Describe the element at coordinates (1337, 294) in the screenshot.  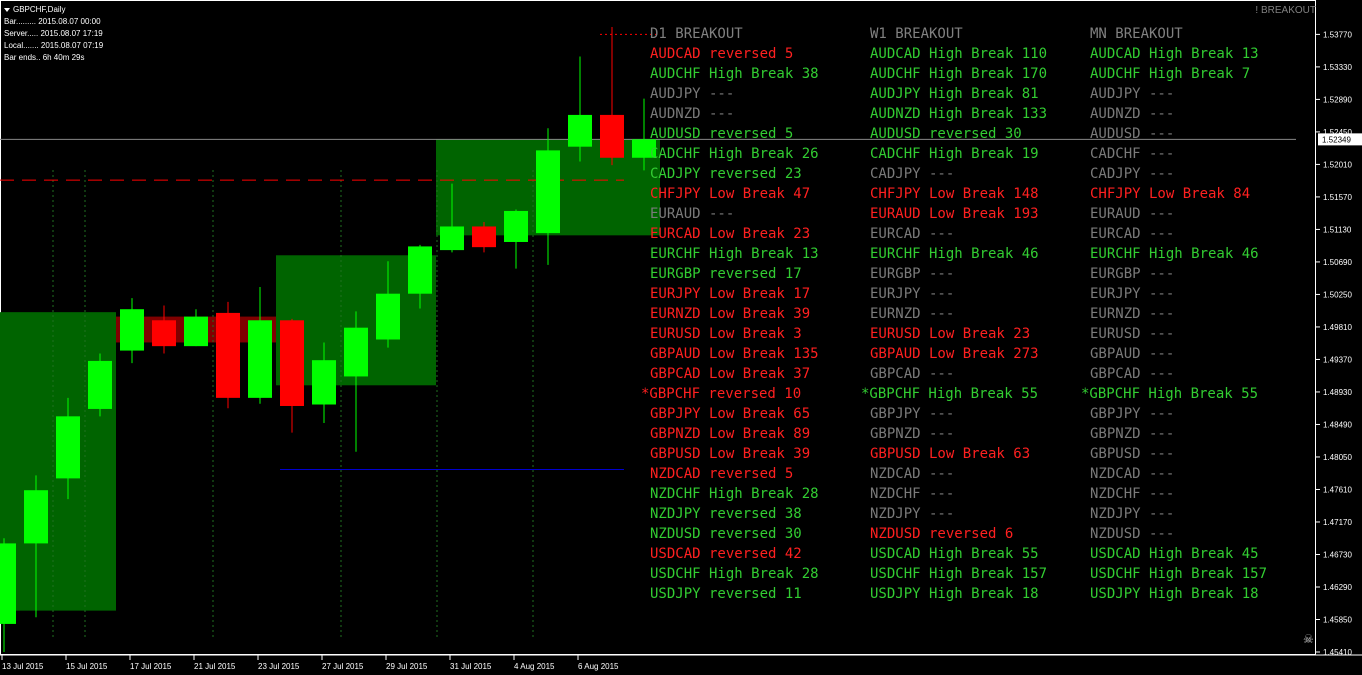
I see `y-tick-label: 1.50250` at that location.